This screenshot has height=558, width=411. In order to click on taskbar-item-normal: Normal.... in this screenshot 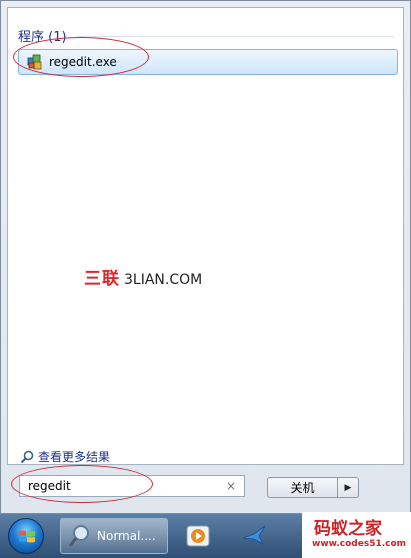, I will do `click(114, 536)`.